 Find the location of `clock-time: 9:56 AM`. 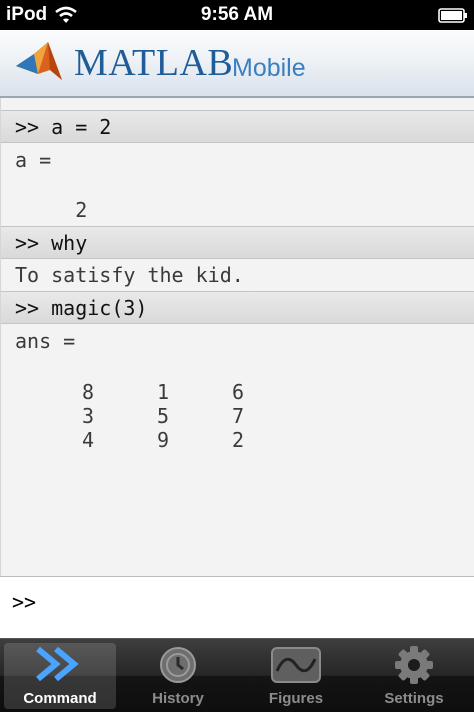

clock-time: 9:56 AM is located at coordinates (237, 14).